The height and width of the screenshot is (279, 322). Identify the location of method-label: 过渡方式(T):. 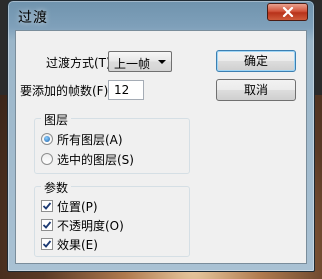
(80, 63).